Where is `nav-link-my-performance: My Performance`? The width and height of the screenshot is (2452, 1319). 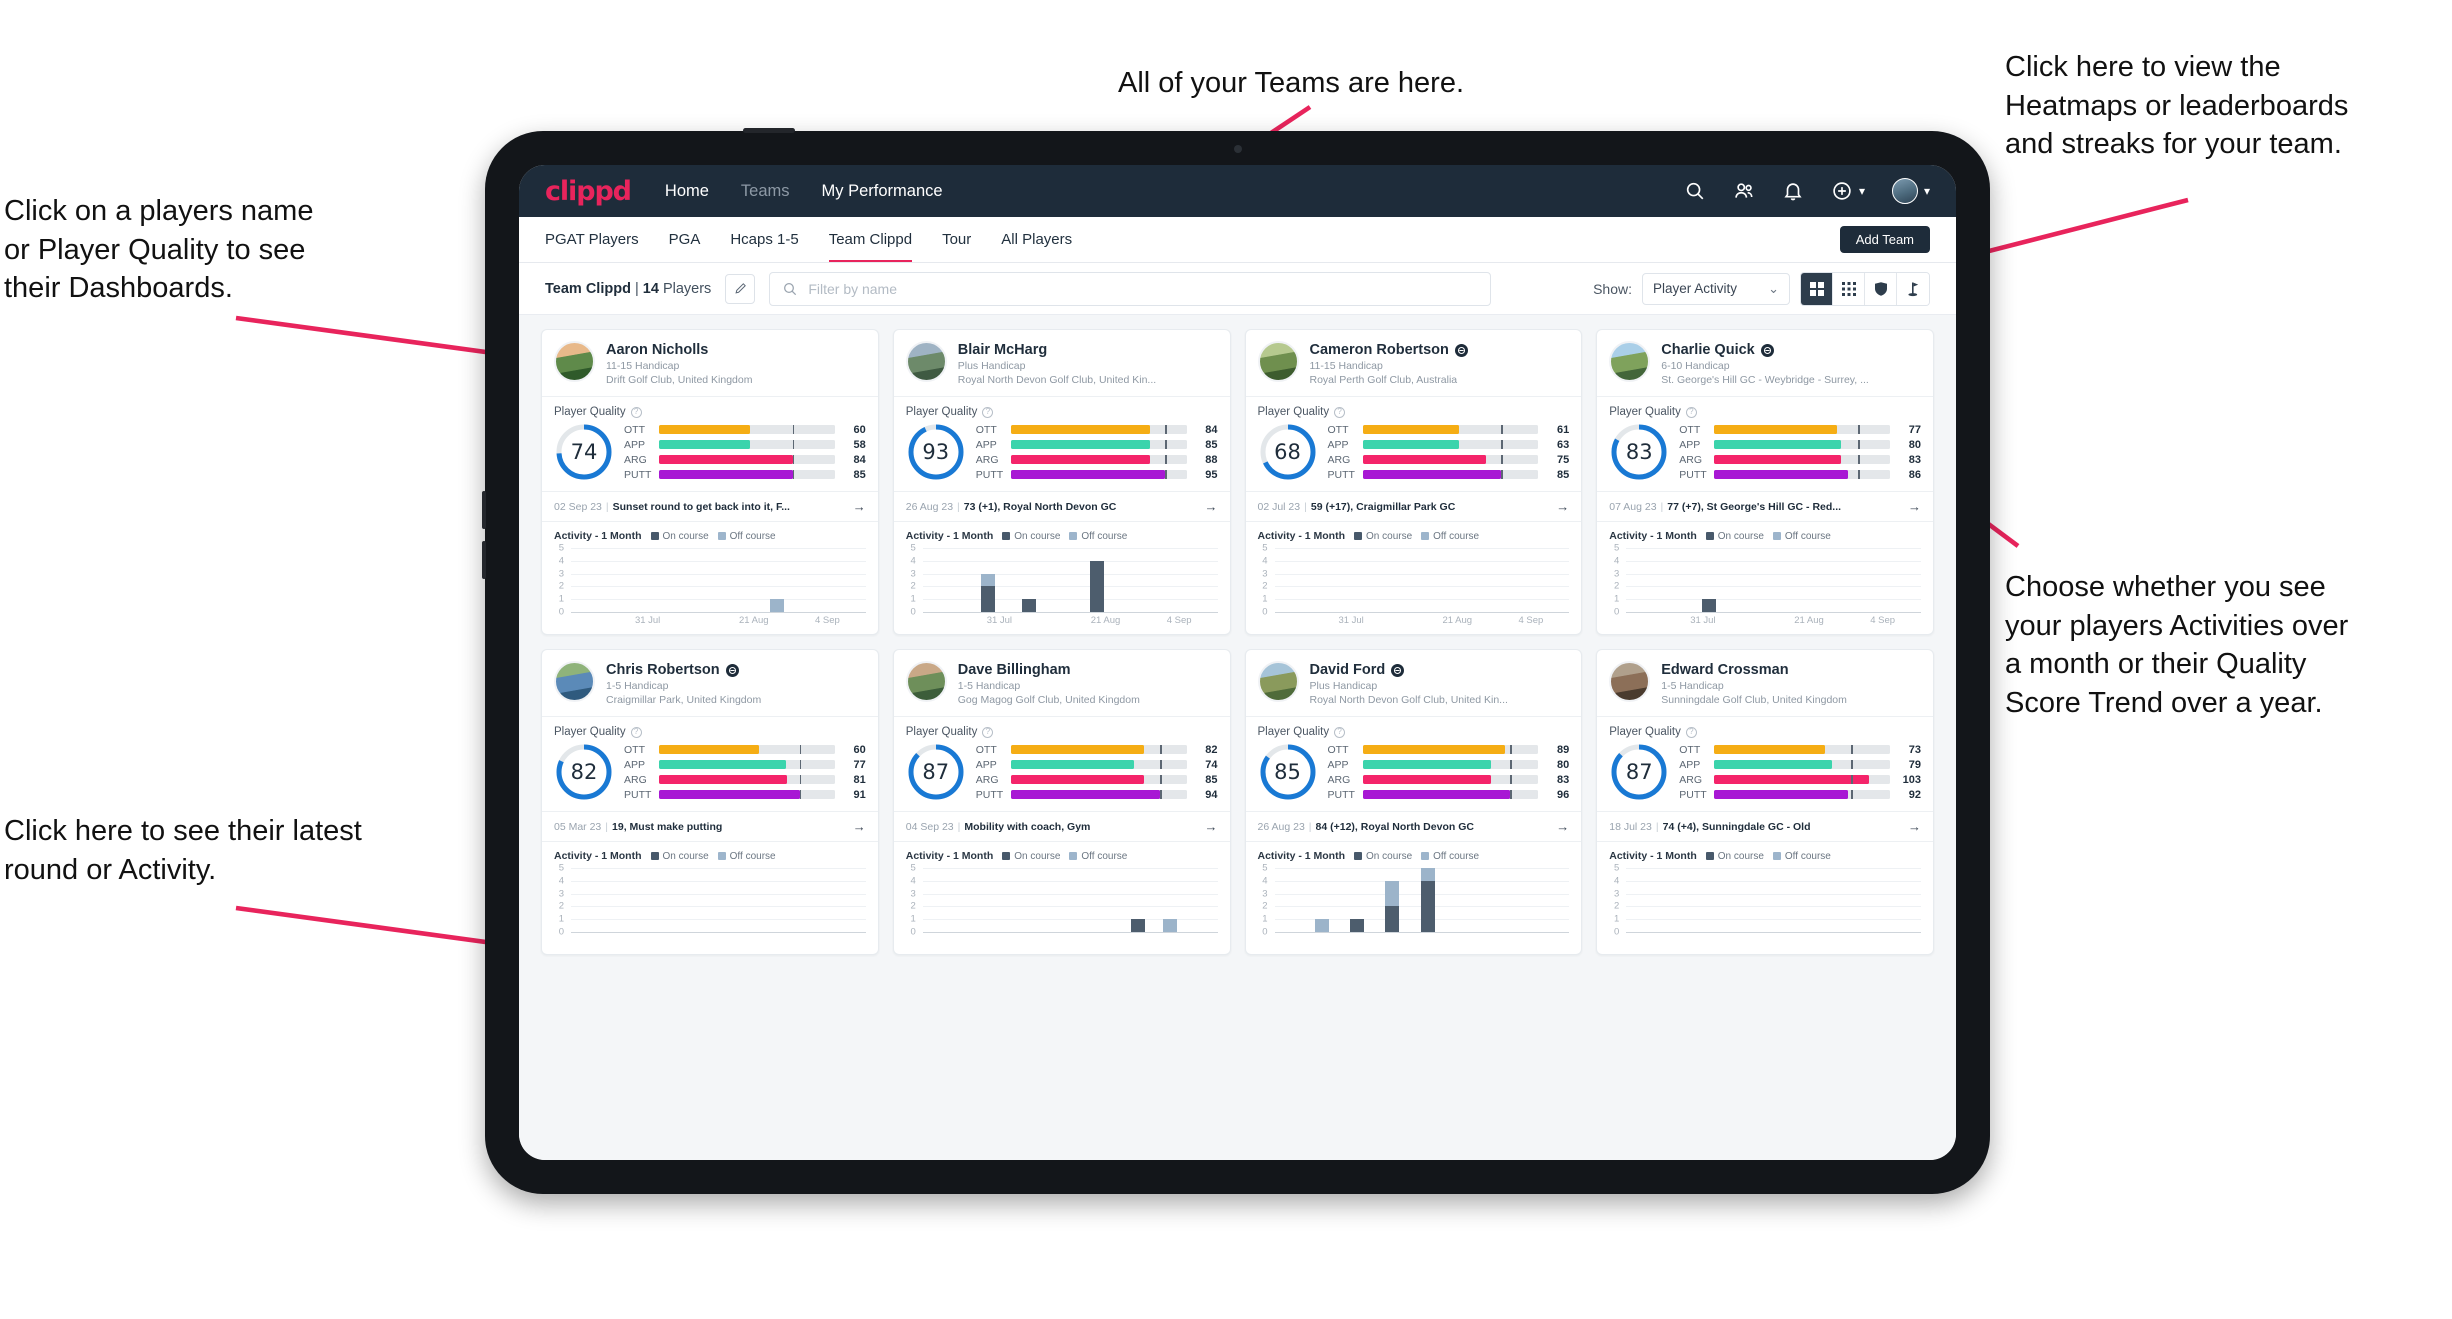
nav-link-my-performance: My Performance is located at coordinates (882, 191).